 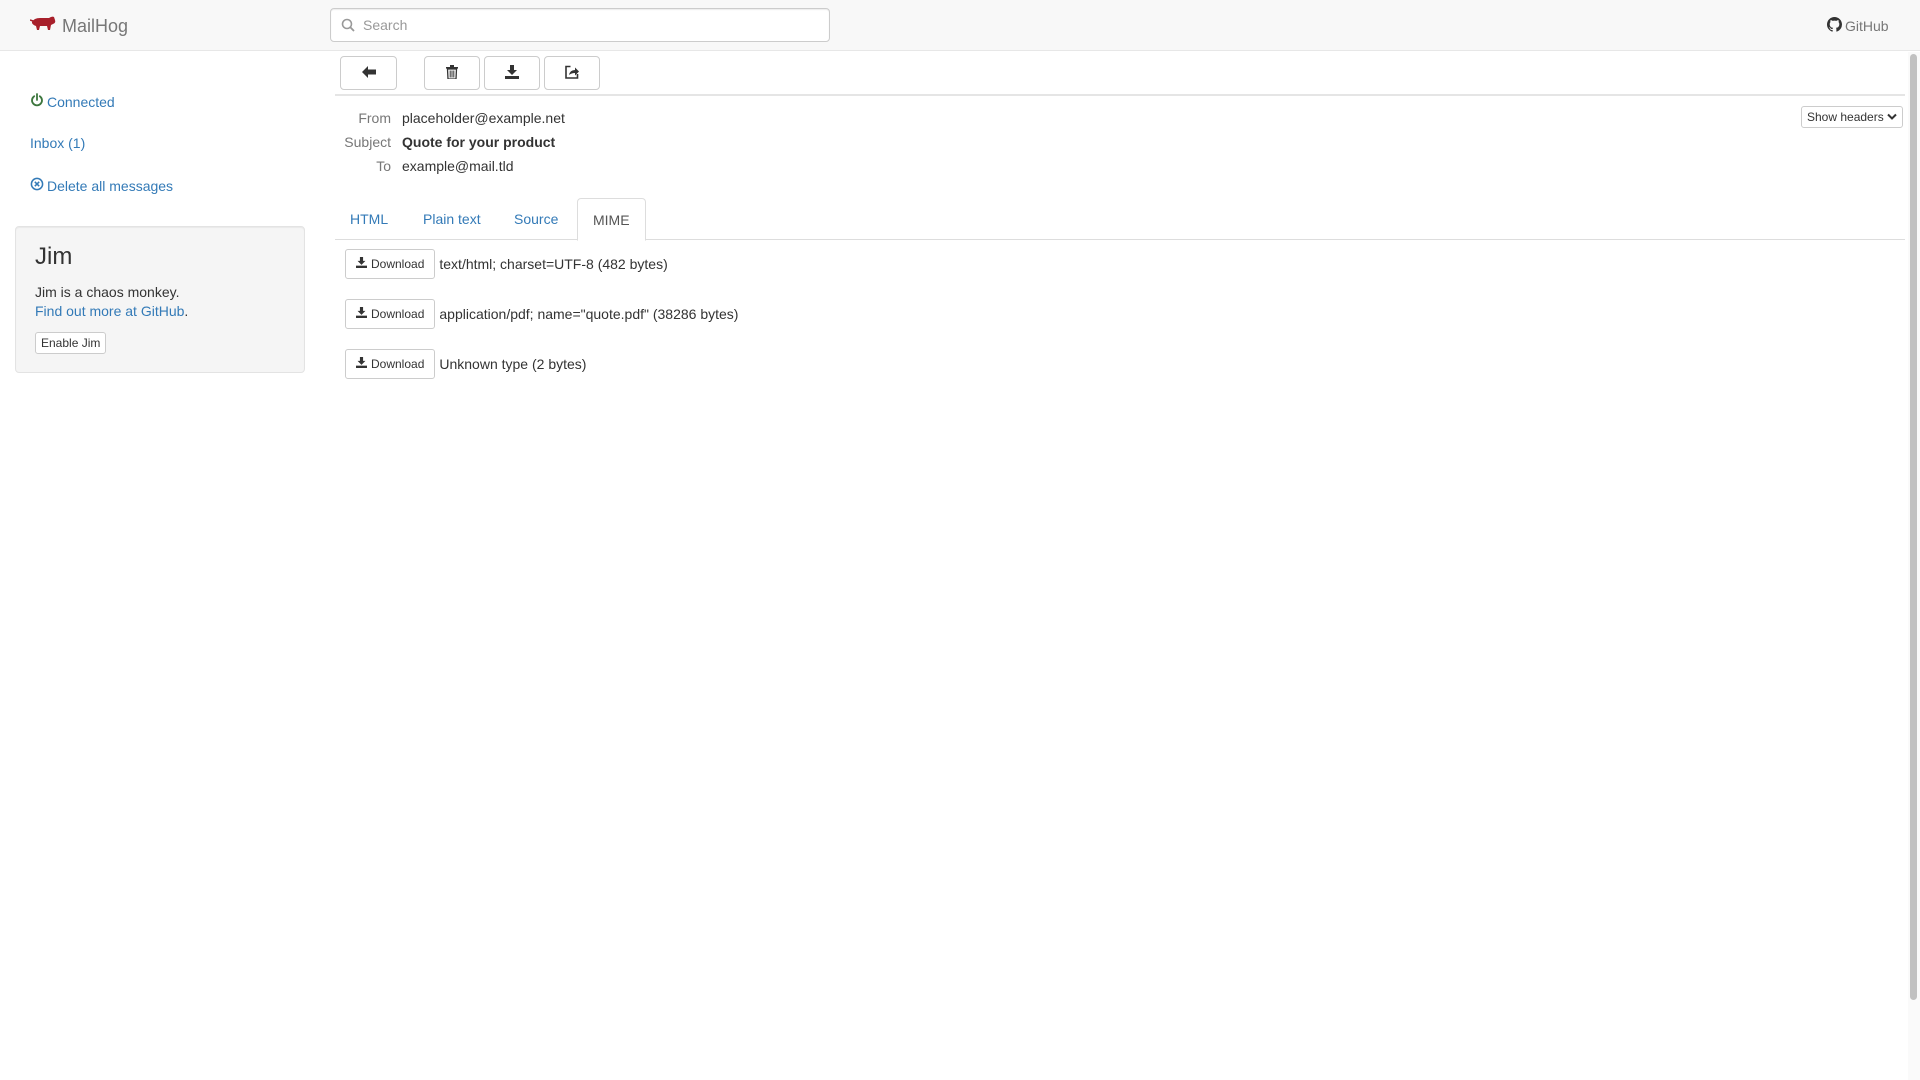 What do you see at coordinates (348, 26) in the screenshot?
I see `search-icon` at bounding box center [348, 26].